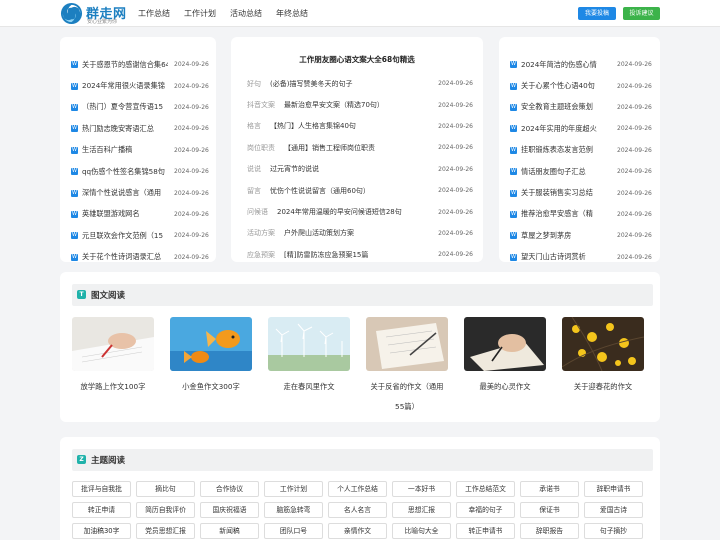  I want to click on featured-item: 问候语 2024年常用温暖的早安问候语短信28句 2024-09-26, so click(360, 211).